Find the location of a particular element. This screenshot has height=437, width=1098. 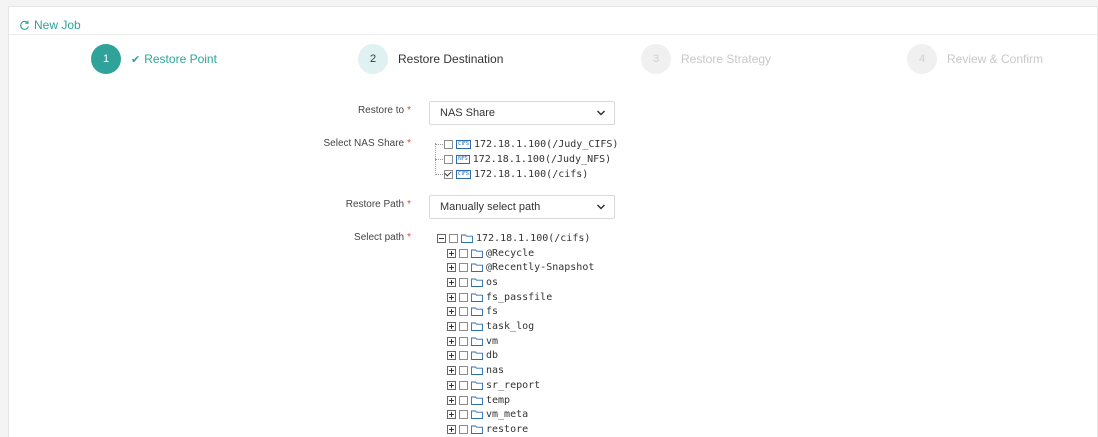

step-label: Restore Strategy is located at coordinates (726, 59).